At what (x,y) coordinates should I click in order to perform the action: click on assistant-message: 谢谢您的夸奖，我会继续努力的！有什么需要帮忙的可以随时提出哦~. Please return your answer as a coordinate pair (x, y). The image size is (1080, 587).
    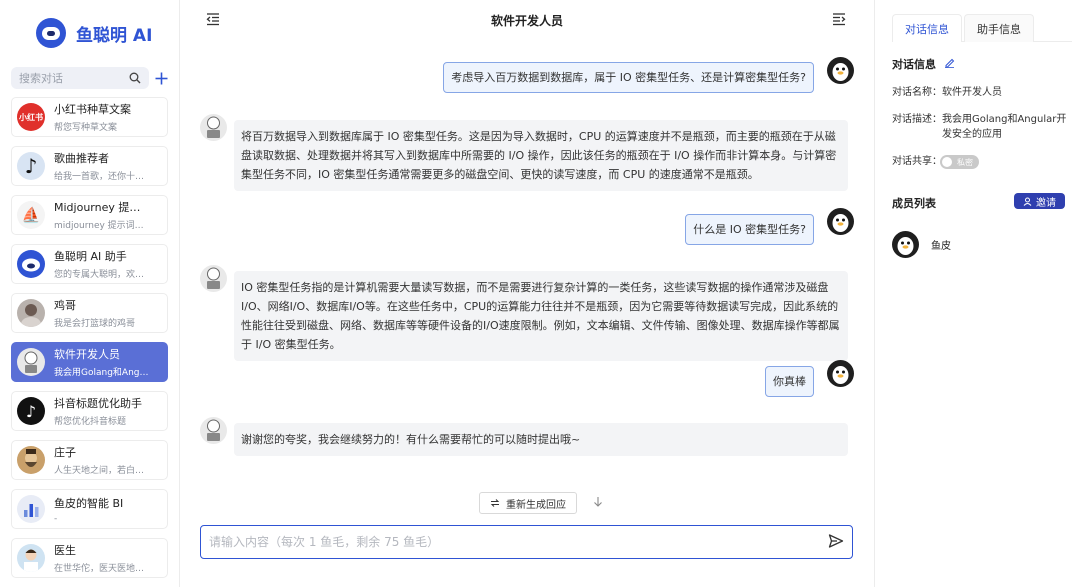
    Looking at the image, I should click on (541, 439).